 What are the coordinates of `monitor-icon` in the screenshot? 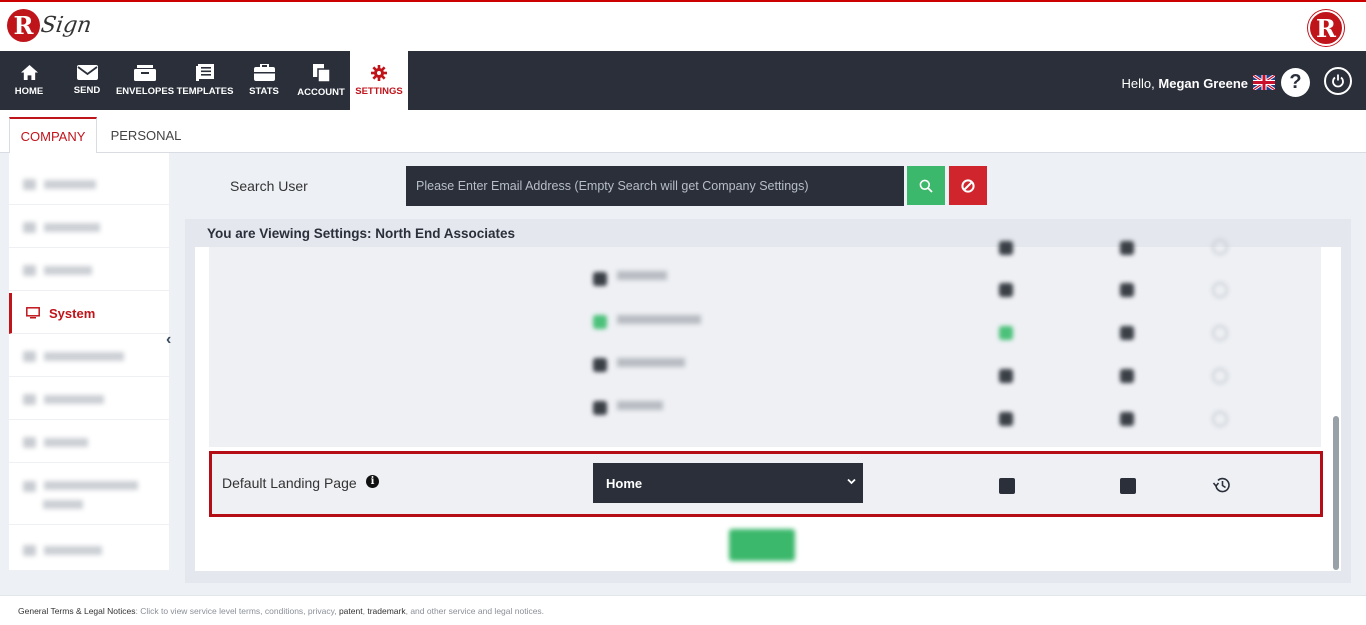 It's located at (33, 313).